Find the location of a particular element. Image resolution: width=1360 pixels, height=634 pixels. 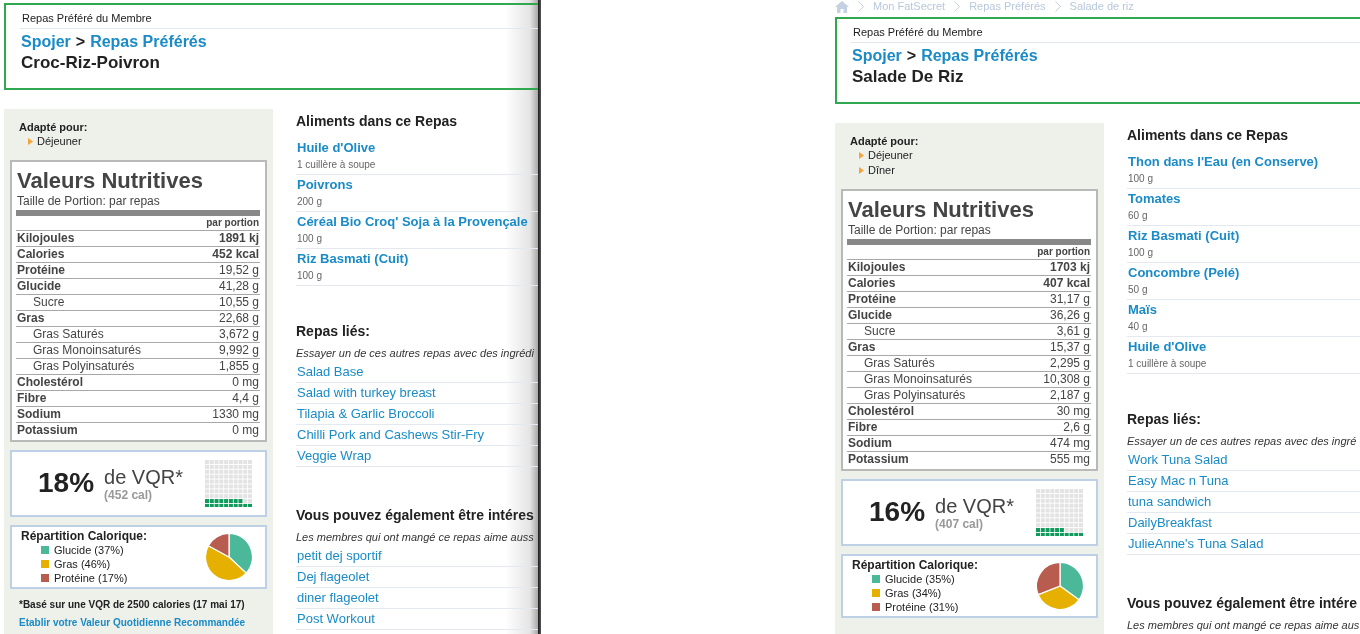

food-link: Tomates is located at coordinates (1154, 199).